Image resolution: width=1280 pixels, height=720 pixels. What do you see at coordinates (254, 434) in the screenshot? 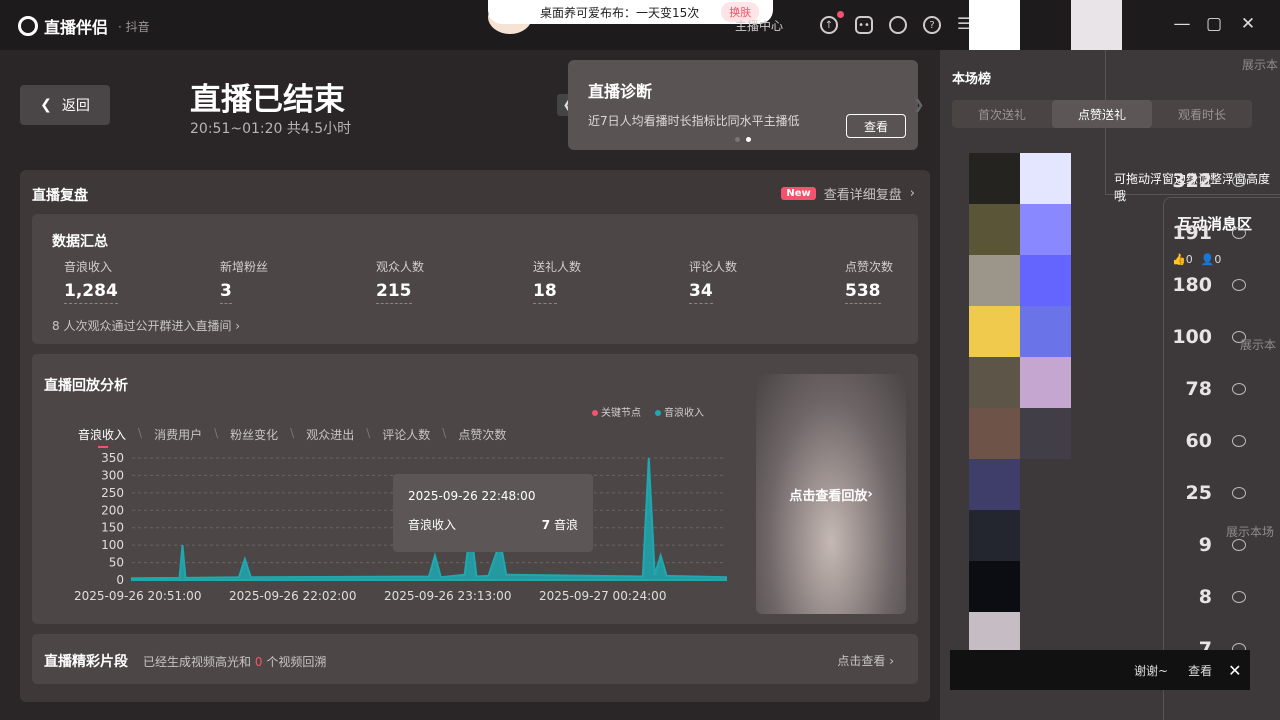
I see `tab-fans: 粉丝变化` at bounding box center [254, 434].